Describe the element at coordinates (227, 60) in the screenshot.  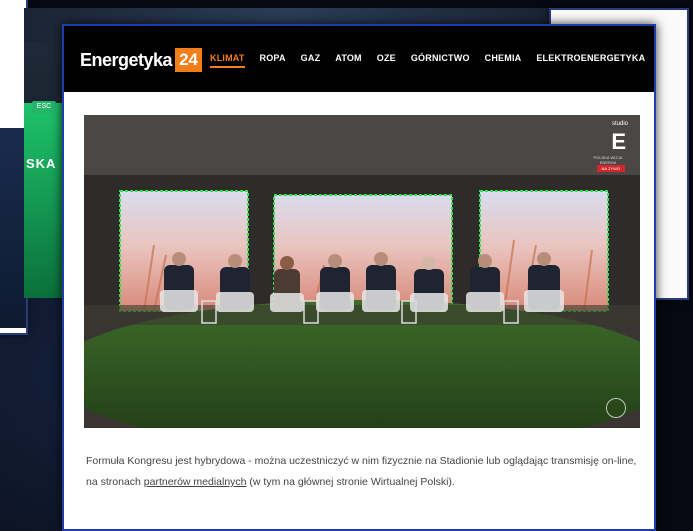
I see `nav-item-klimat: KLIMAT` at that location.